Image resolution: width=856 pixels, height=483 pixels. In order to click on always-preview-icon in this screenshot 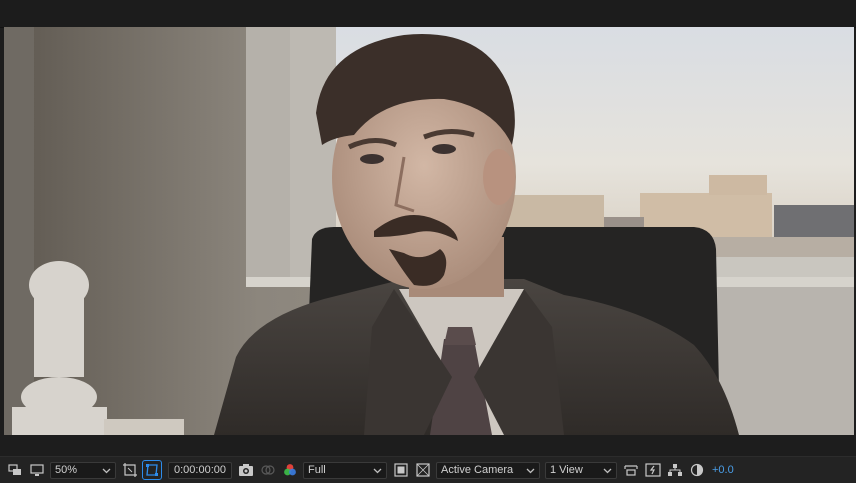, I will do `click(15, 470)`.